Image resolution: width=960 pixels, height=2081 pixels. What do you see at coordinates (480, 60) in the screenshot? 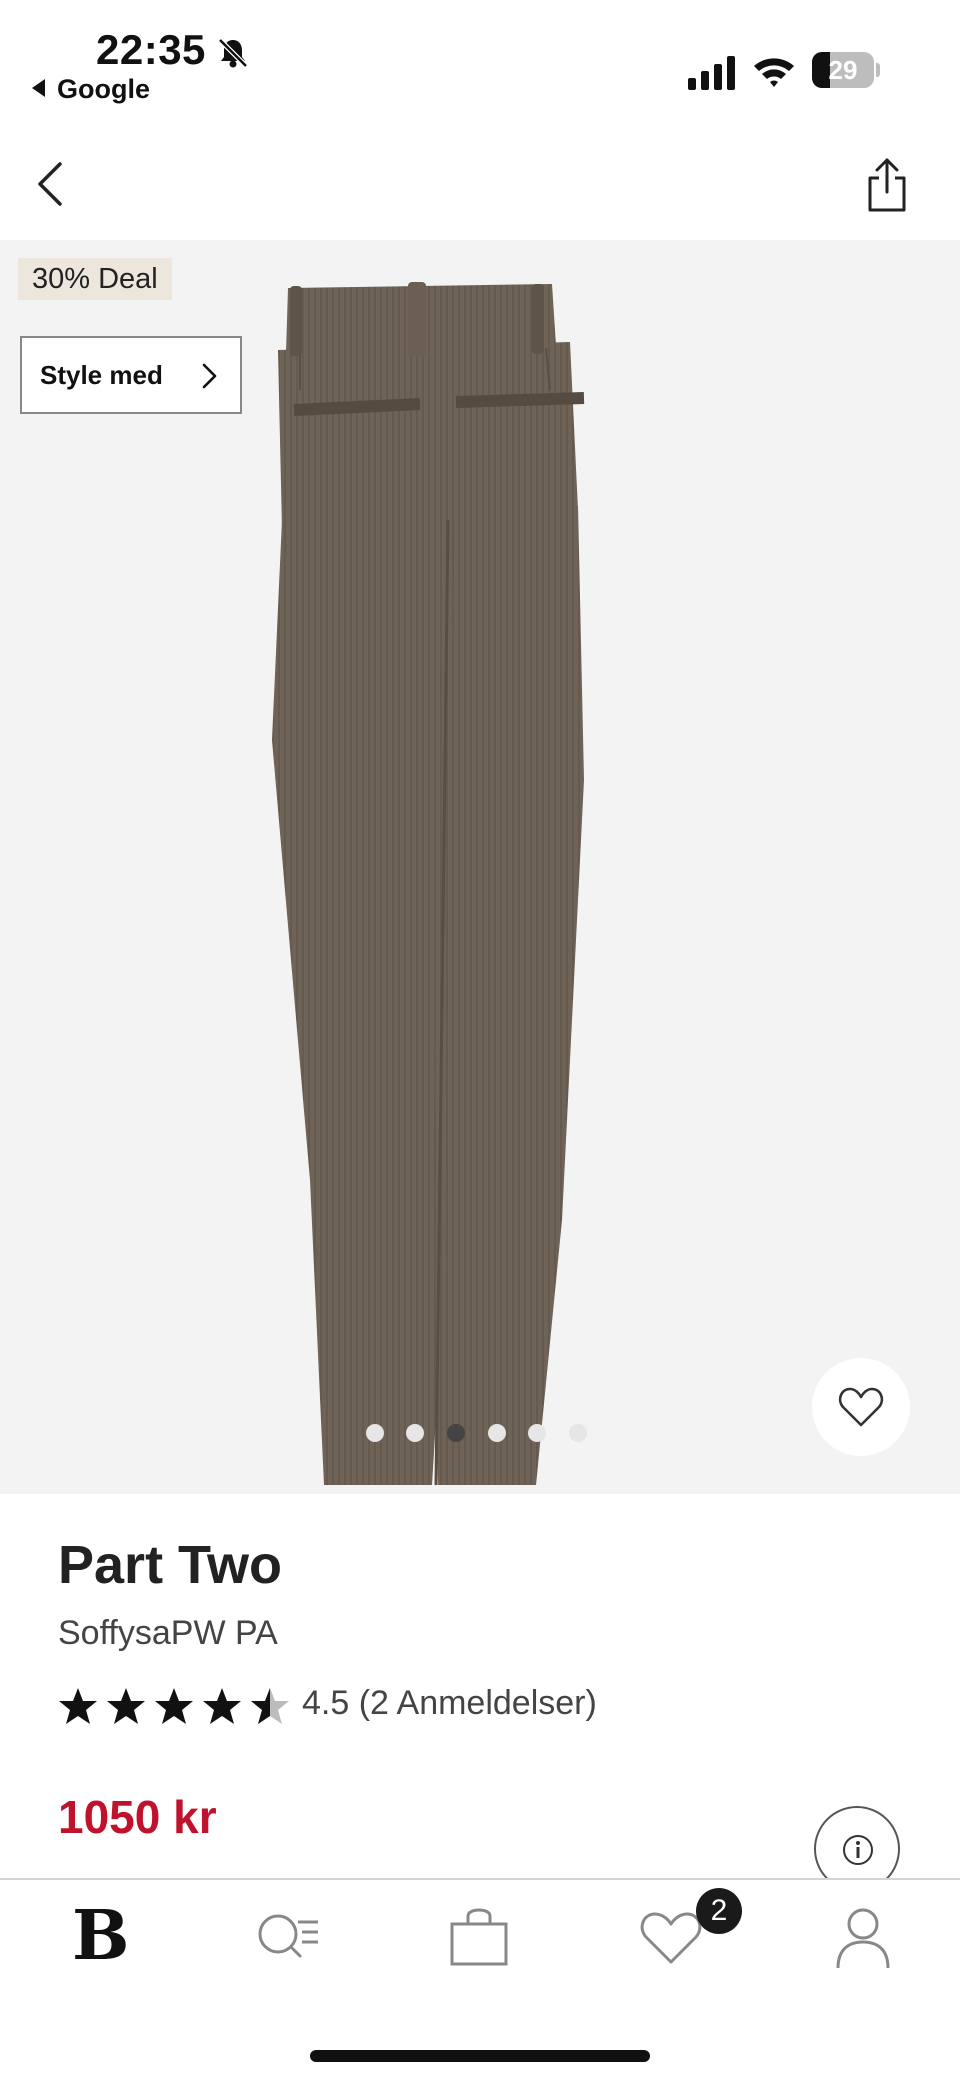
I see `status-bar: 22:35 Google 29` at bounding box center [480, 60].